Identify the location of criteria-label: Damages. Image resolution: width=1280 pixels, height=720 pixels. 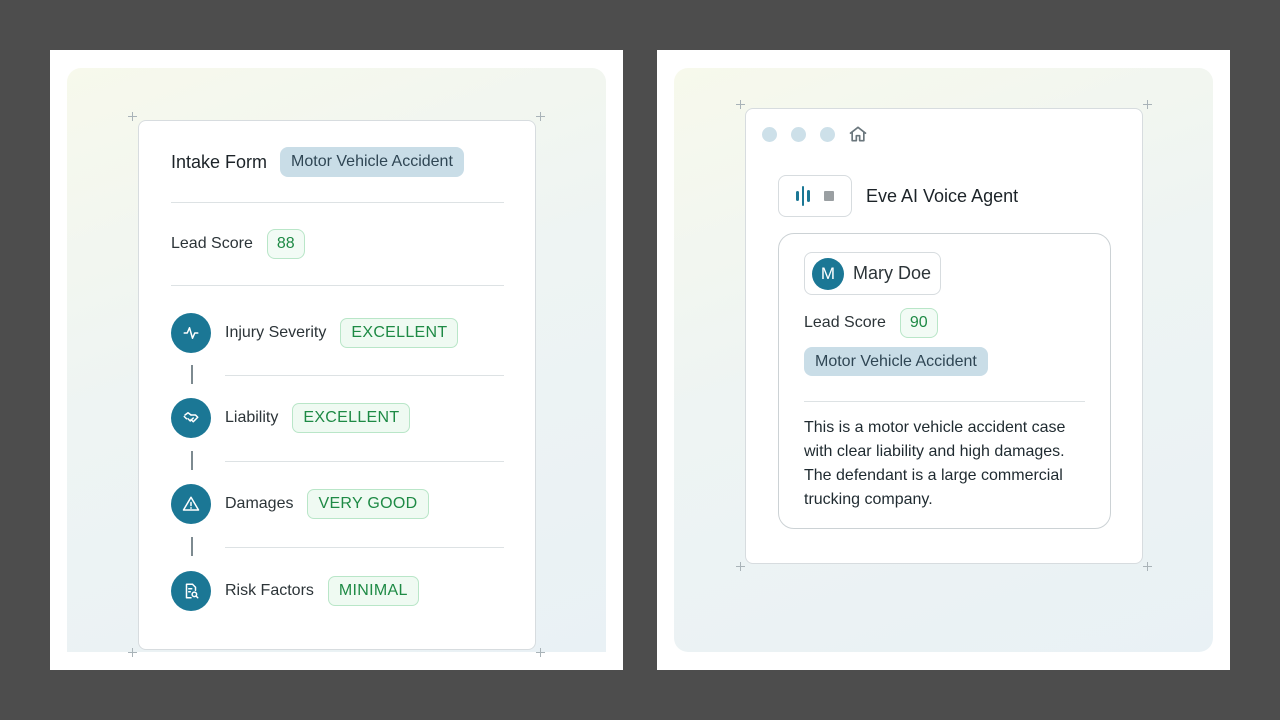
(259, 503).